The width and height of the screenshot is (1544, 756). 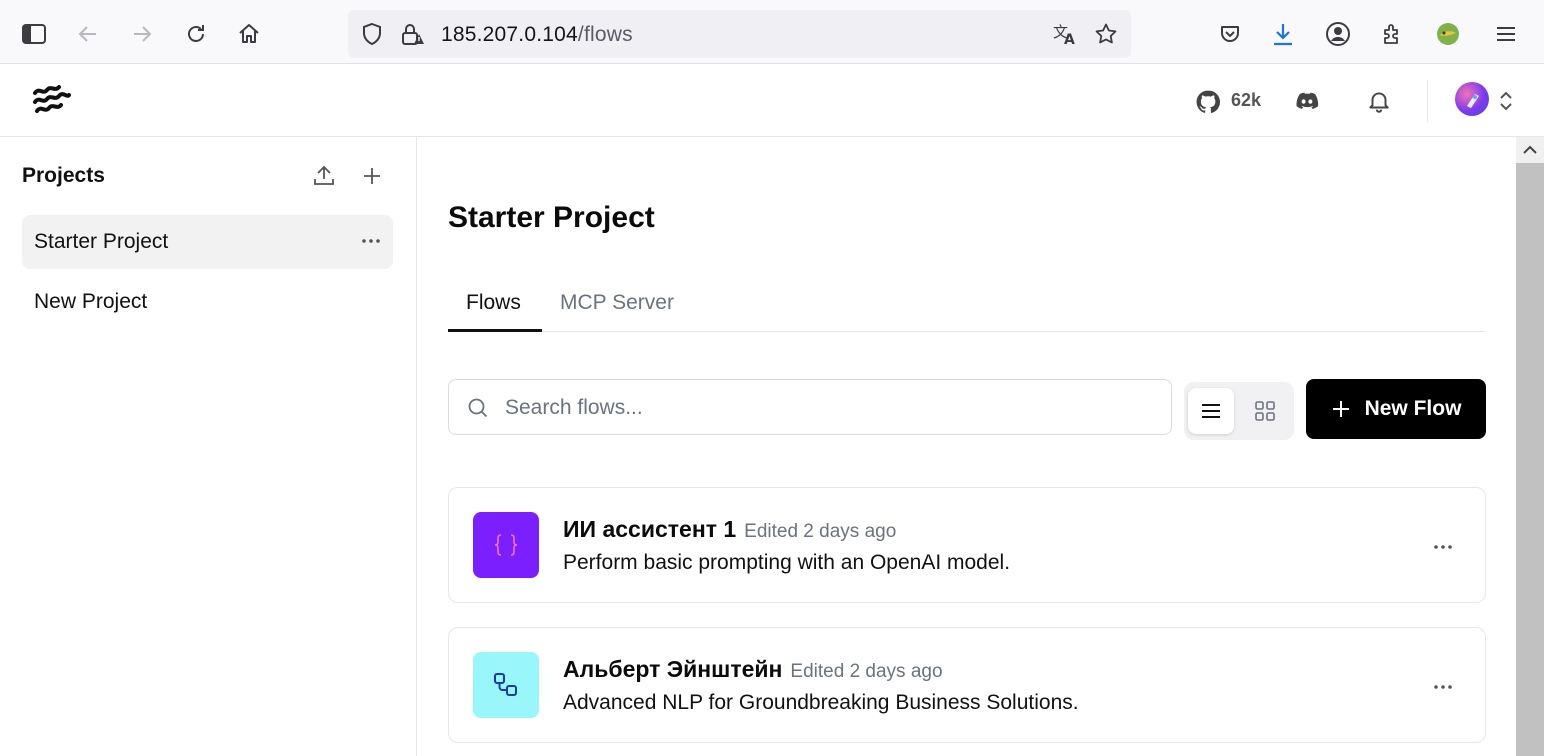 I want to click on plus-icon, so click(x=1341, y=409).